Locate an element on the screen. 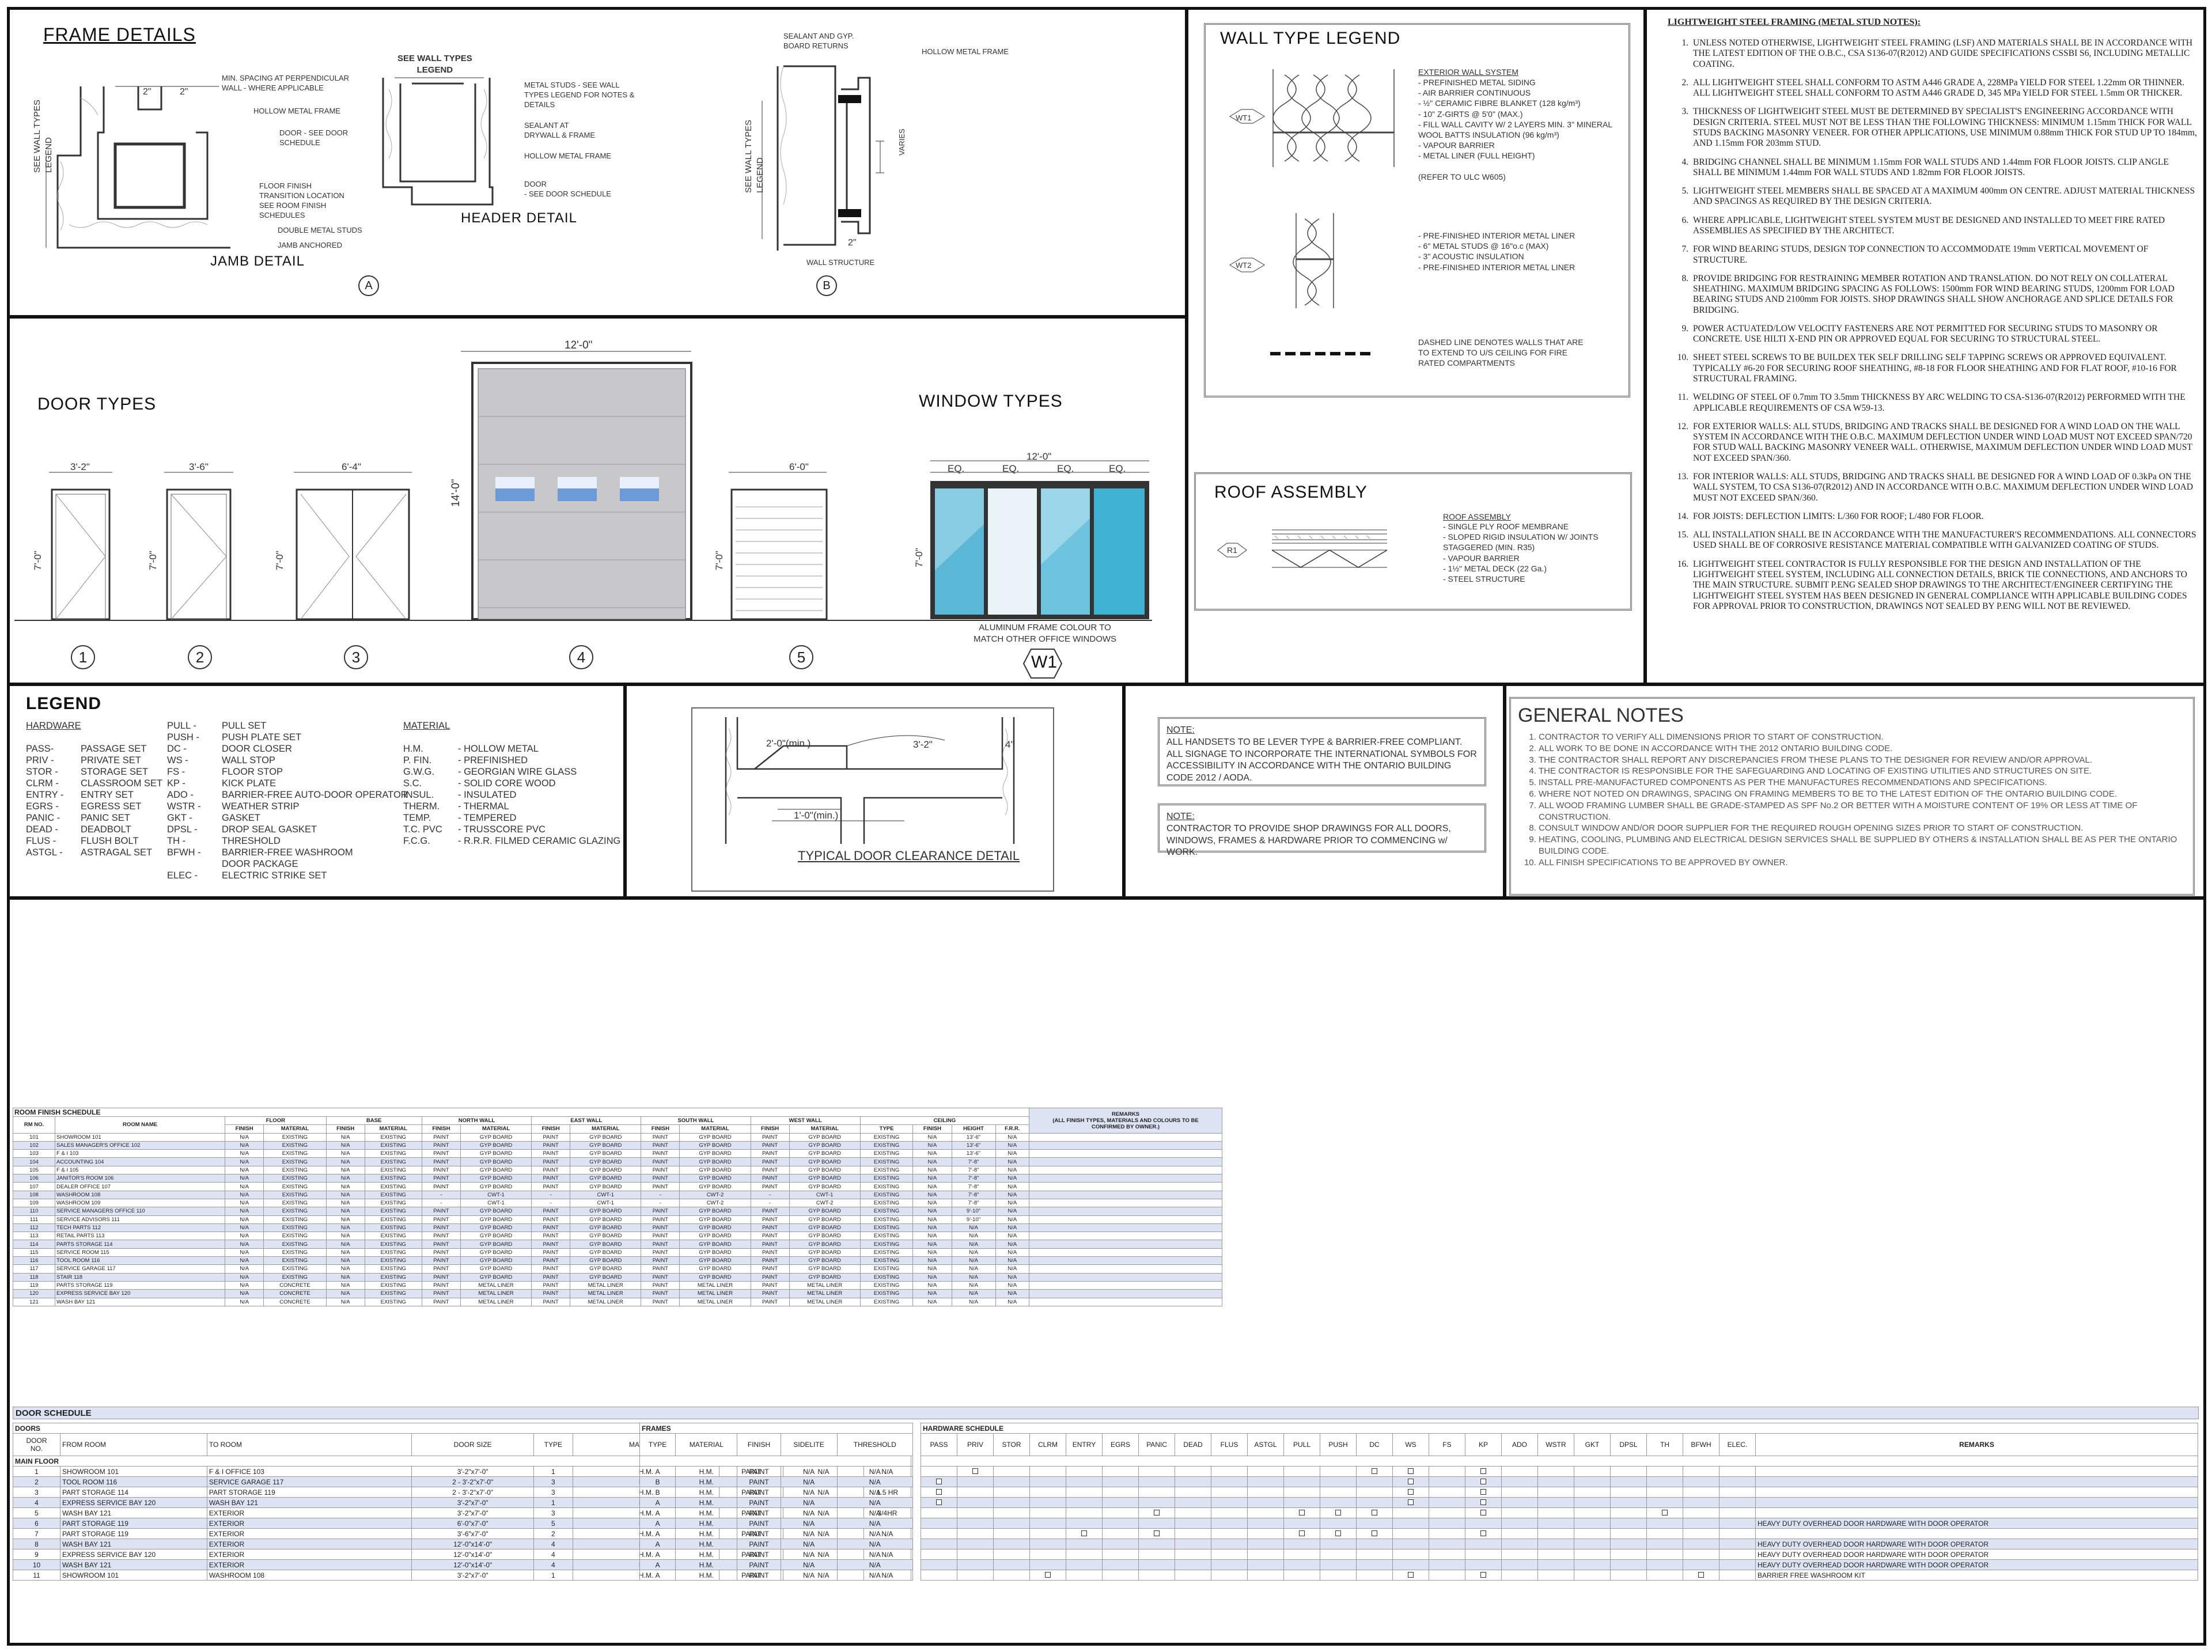  table-cell: 117 is located at coordinates (34, 1269).